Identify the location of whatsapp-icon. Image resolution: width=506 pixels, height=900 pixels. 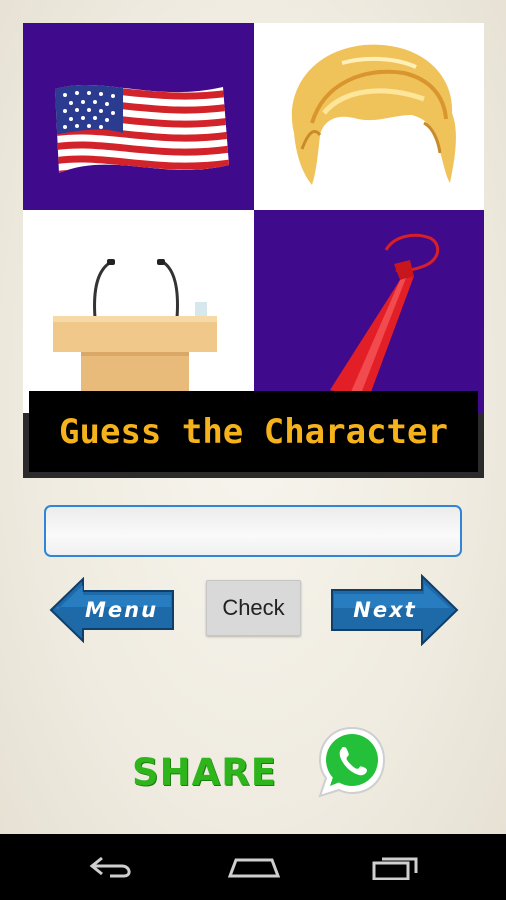
(352, 762).